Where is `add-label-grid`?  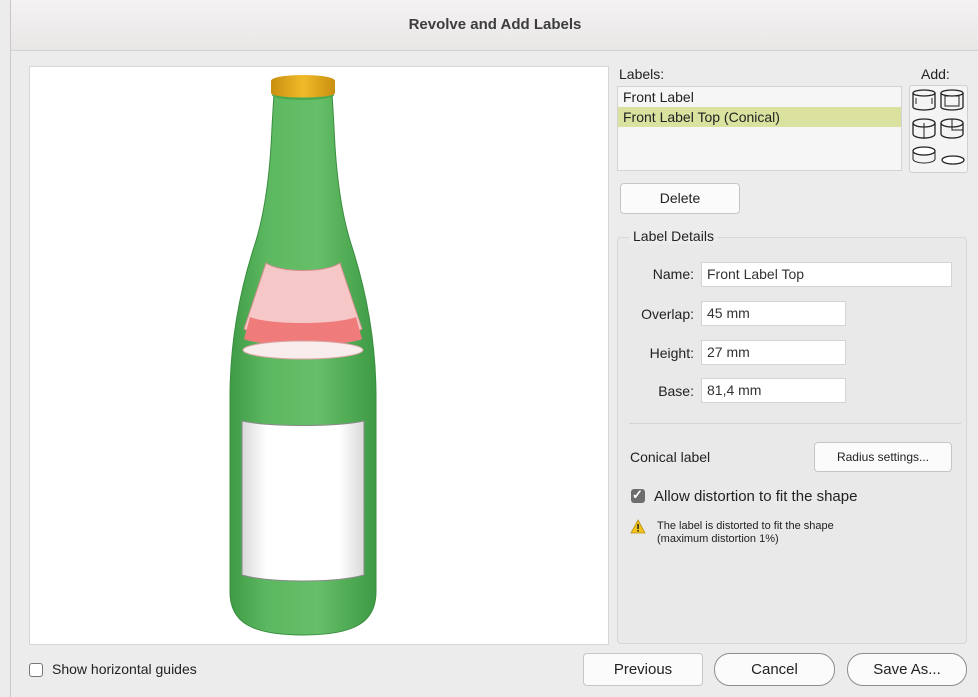
add-label-grid is located at coordinates (938, 129).